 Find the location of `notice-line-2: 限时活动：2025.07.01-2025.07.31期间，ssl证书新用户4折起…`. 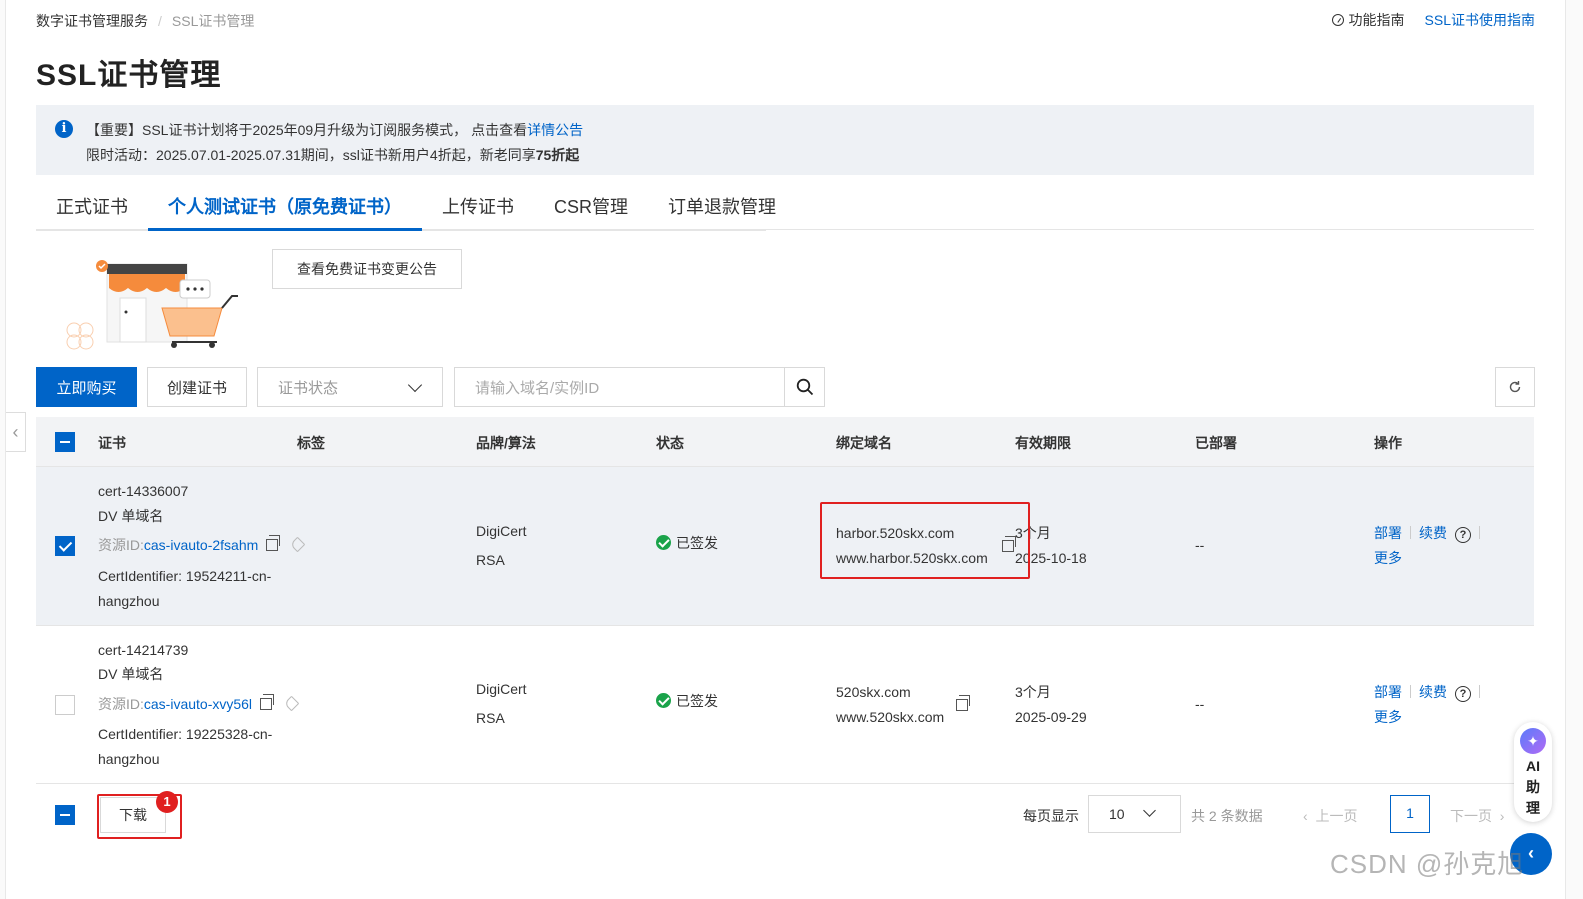

notice-line-2: 限时活动：2025.07.01-2025.07.31期间，ssl证书新用户4折起… is located at coordinates (810, 155).